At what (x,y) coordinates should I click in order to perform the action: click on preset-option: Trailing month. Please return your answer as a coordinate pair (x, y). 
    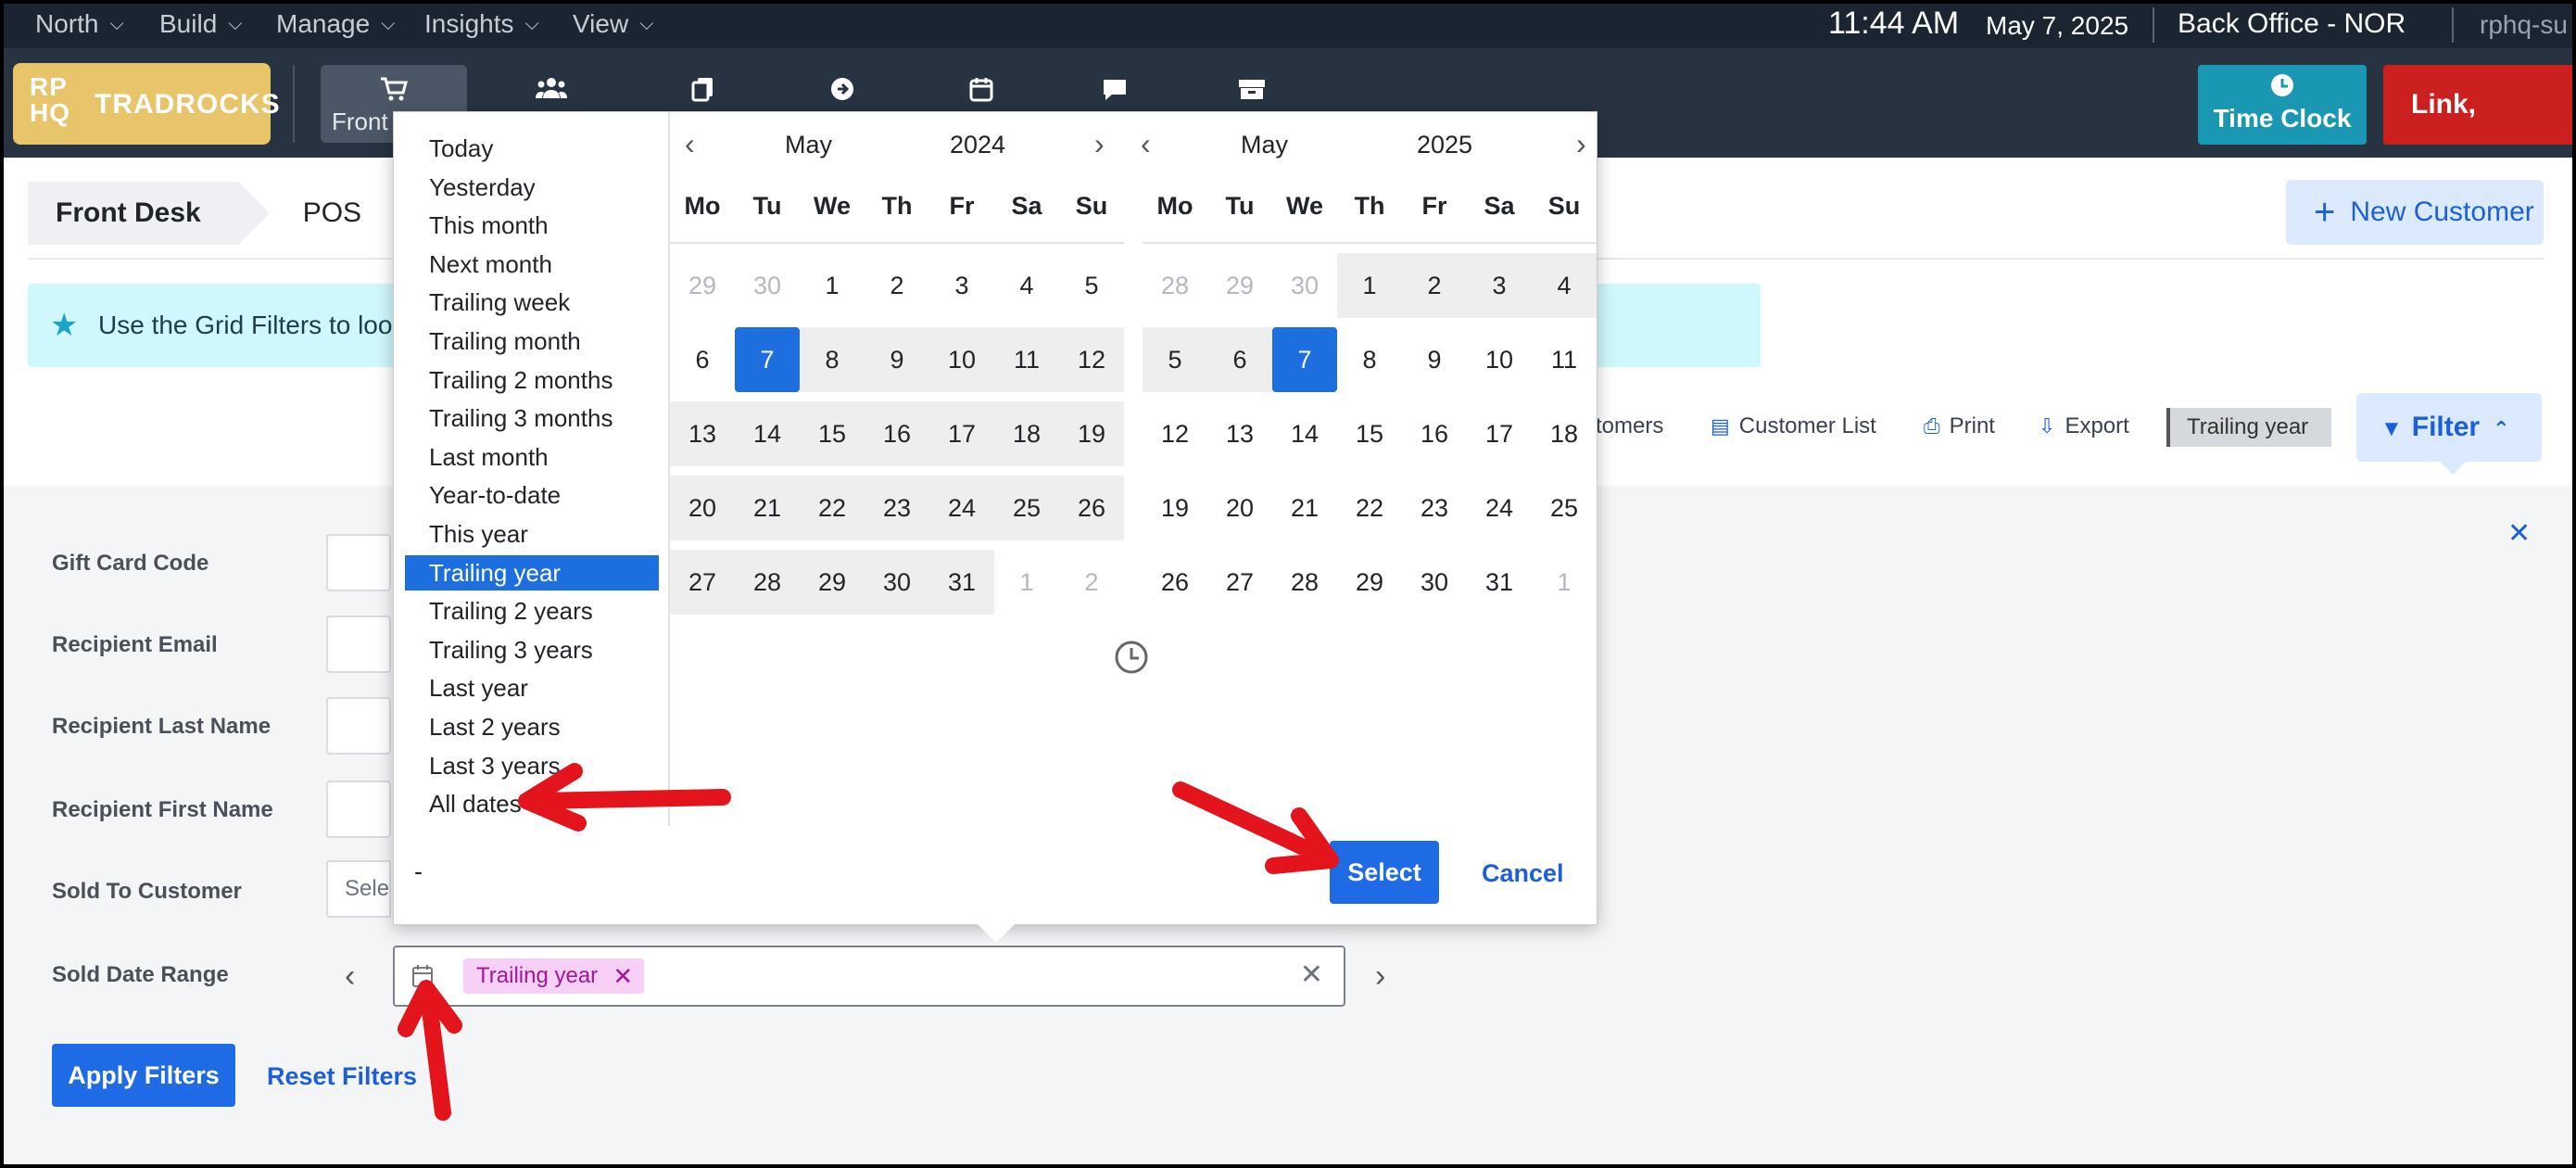
    Looking at the image, I should click on (532, 341).